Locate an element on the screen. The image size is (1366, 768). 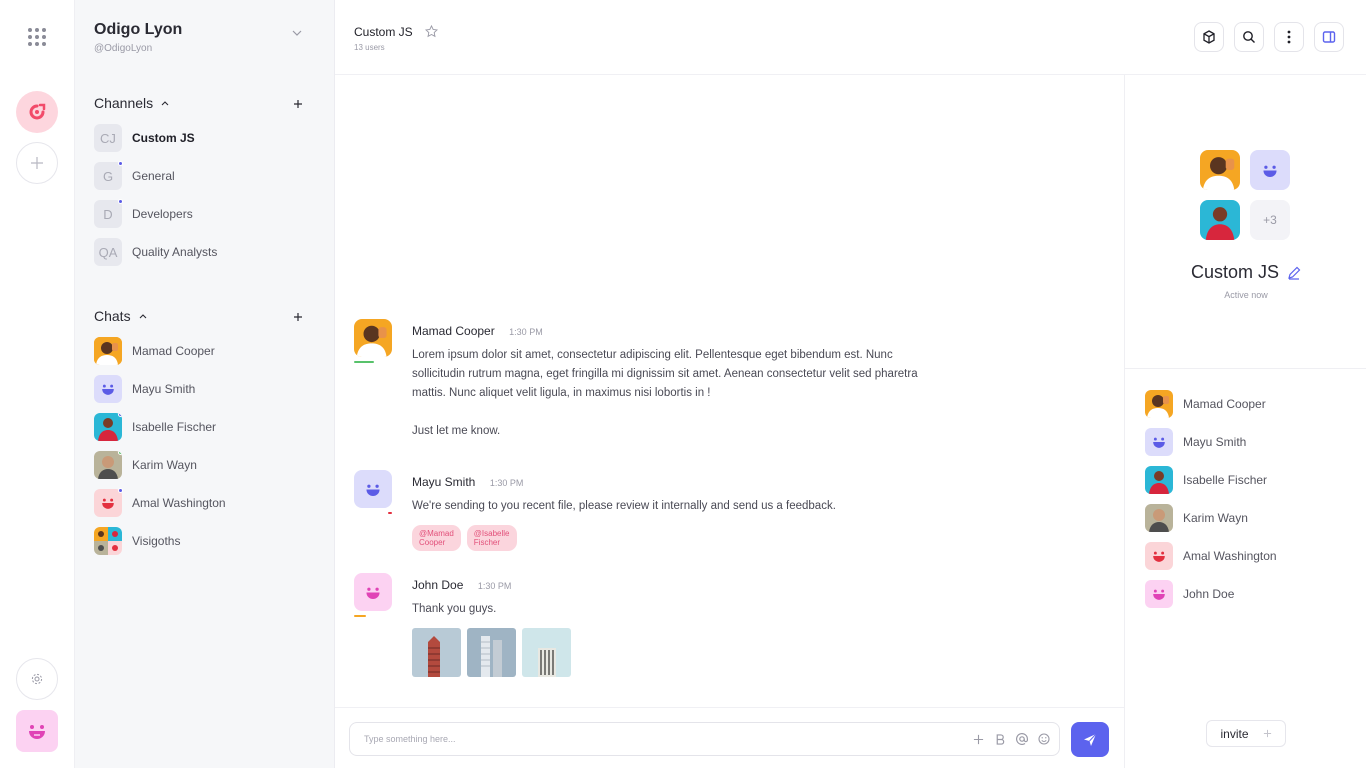
channel-initials: CJ is located at coordinates (108, 138).